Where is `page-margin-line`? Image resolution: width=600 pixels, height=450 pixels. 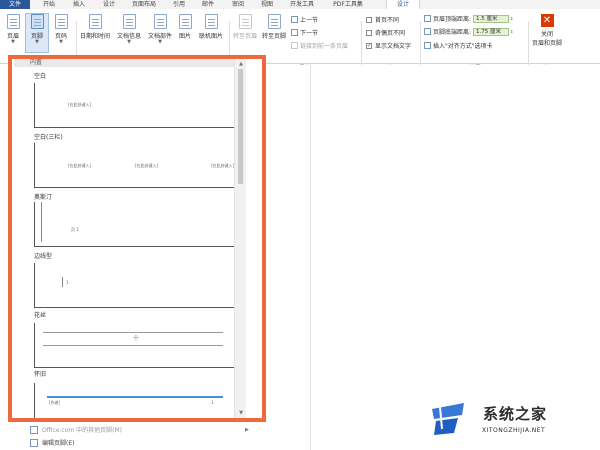 page-margin-line is located at coordinates (310, 257).